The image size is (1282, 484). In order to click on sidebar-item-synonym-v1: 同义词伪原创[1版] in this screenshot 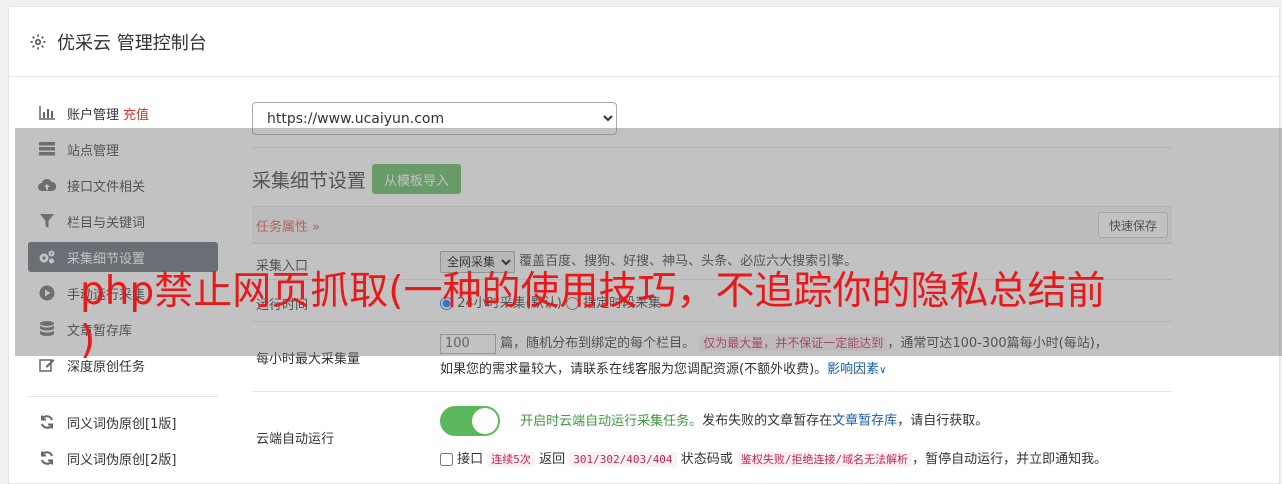, I will do `click(123, 422)`.